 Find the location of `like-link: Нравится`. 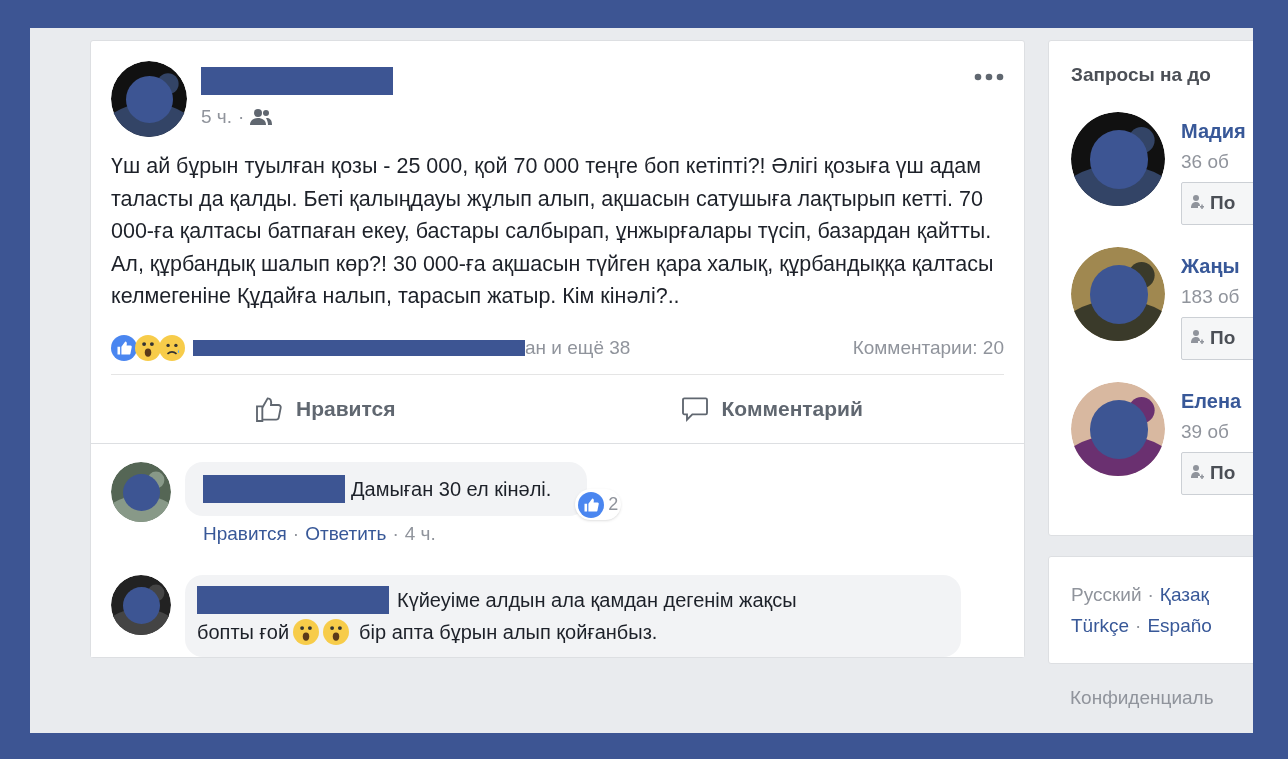

like-link: Нравится is located at coordinates (245, 534).